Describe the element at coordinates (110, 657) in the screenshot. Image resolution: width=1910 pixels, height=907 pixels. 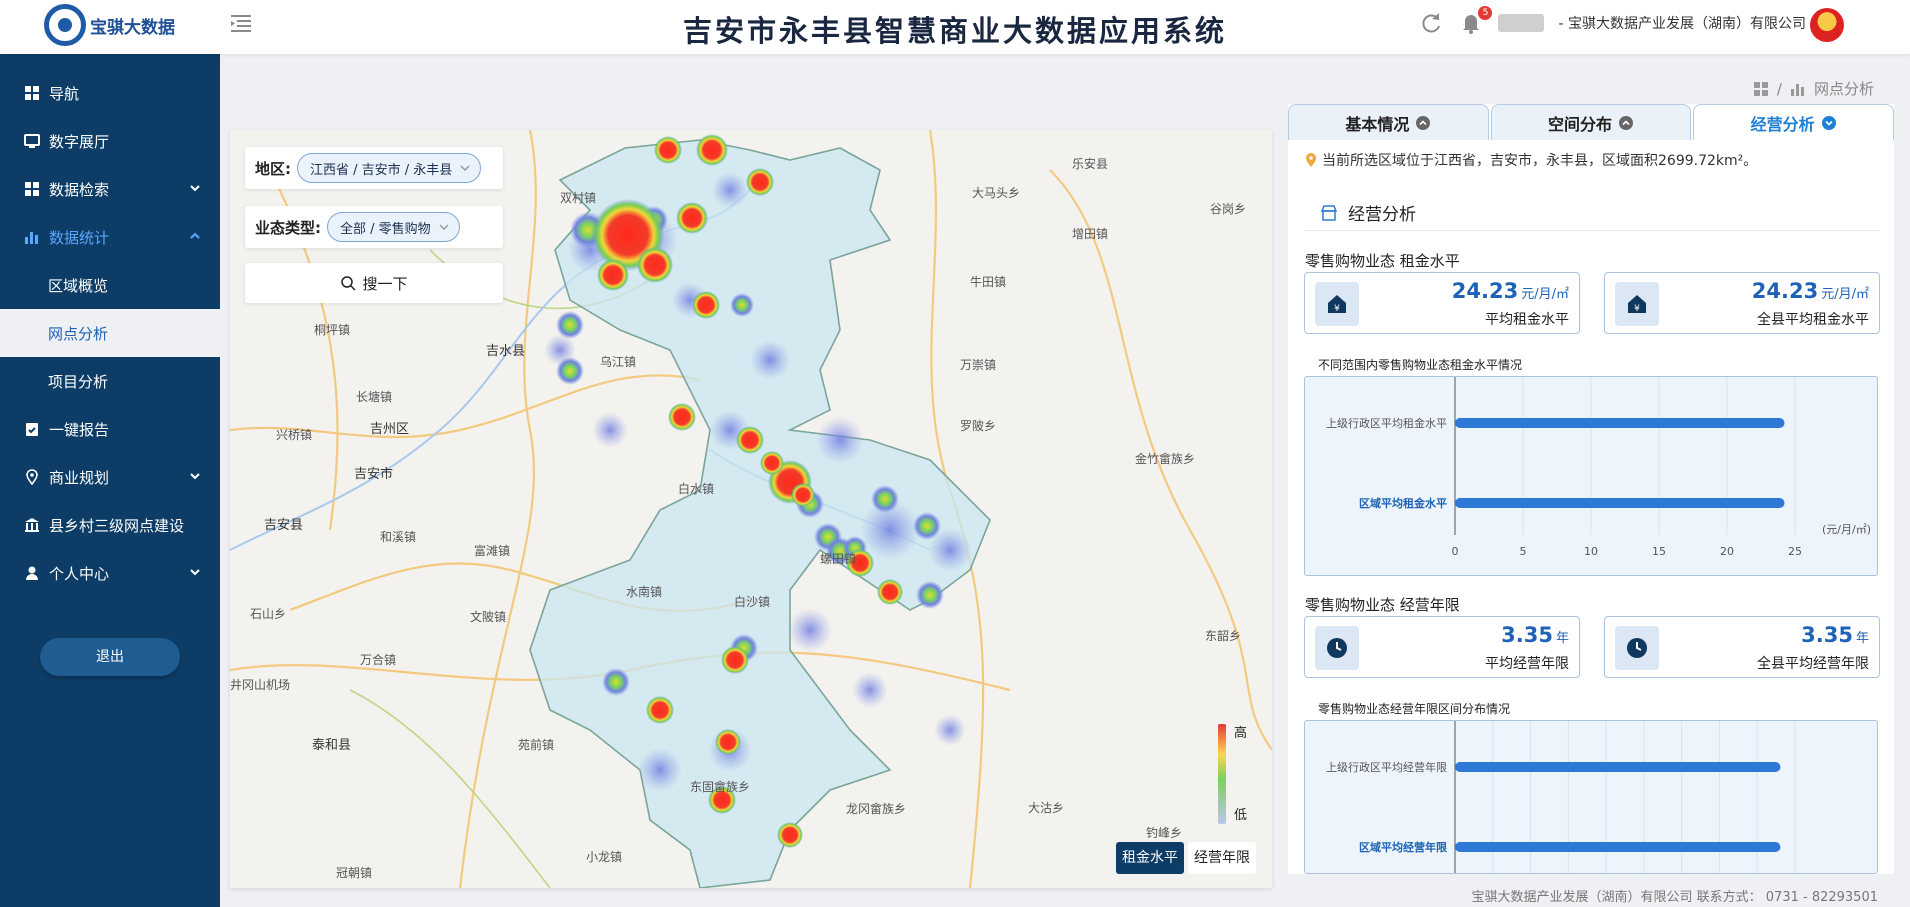
I see `logout-button: 退出` at that location.